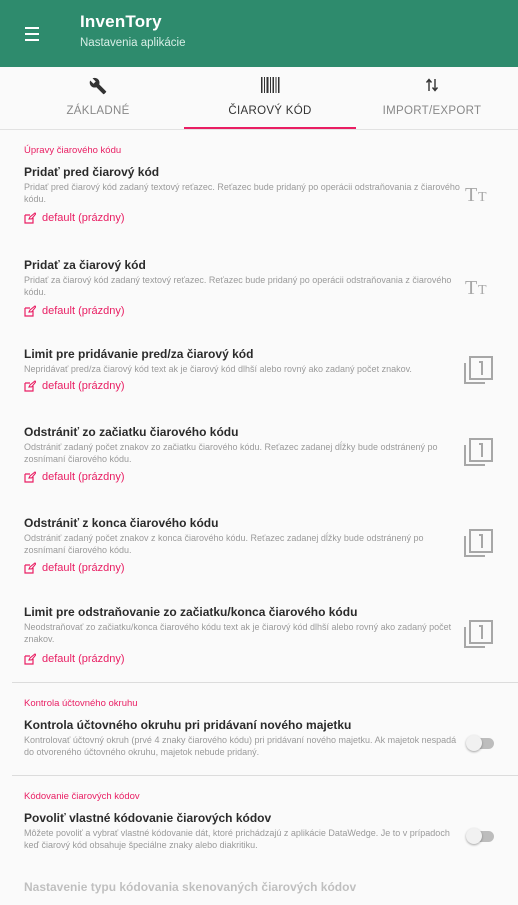 This screenshot has width=518, height=905. What do you see at coordinates (133, 43) in the screenshot?
I see `app-subtitle: Nastavenia aplikácie` at bounding box center [133, 43].